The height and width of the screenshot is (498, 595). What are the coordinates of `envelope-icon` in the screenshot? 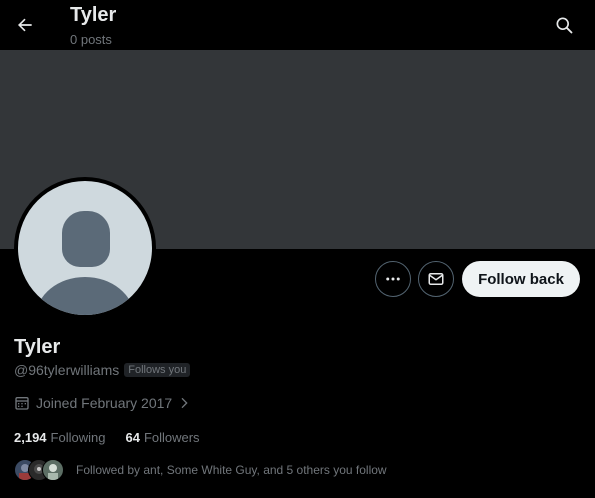 It's located at (436, 279).